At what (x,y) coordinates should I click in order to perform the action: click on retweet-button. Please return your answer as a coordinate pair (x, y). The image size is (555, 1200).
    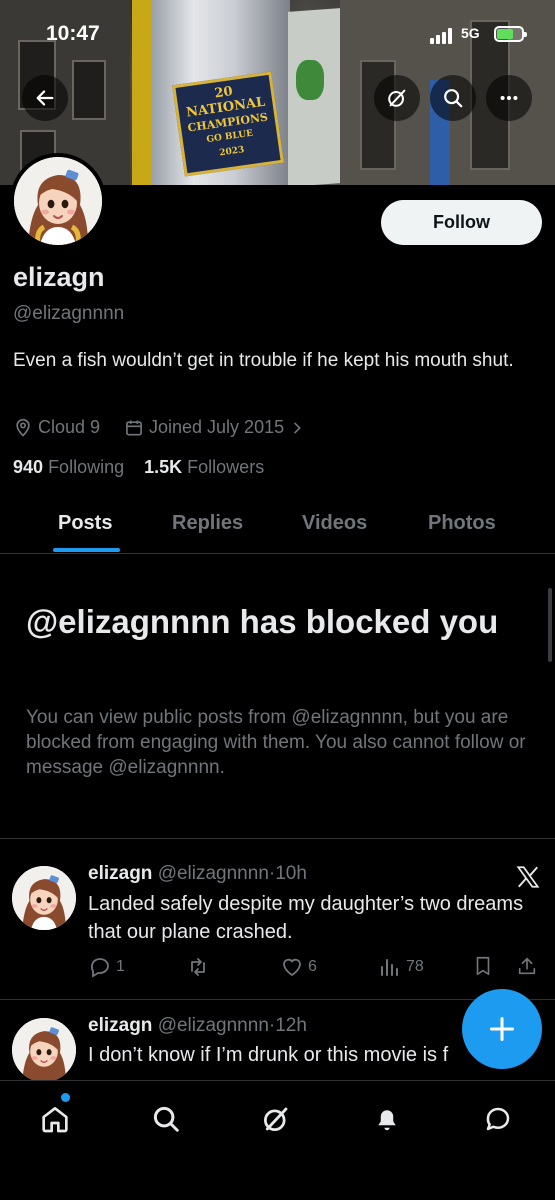
    Looking at the image, I should click on (200, 967).